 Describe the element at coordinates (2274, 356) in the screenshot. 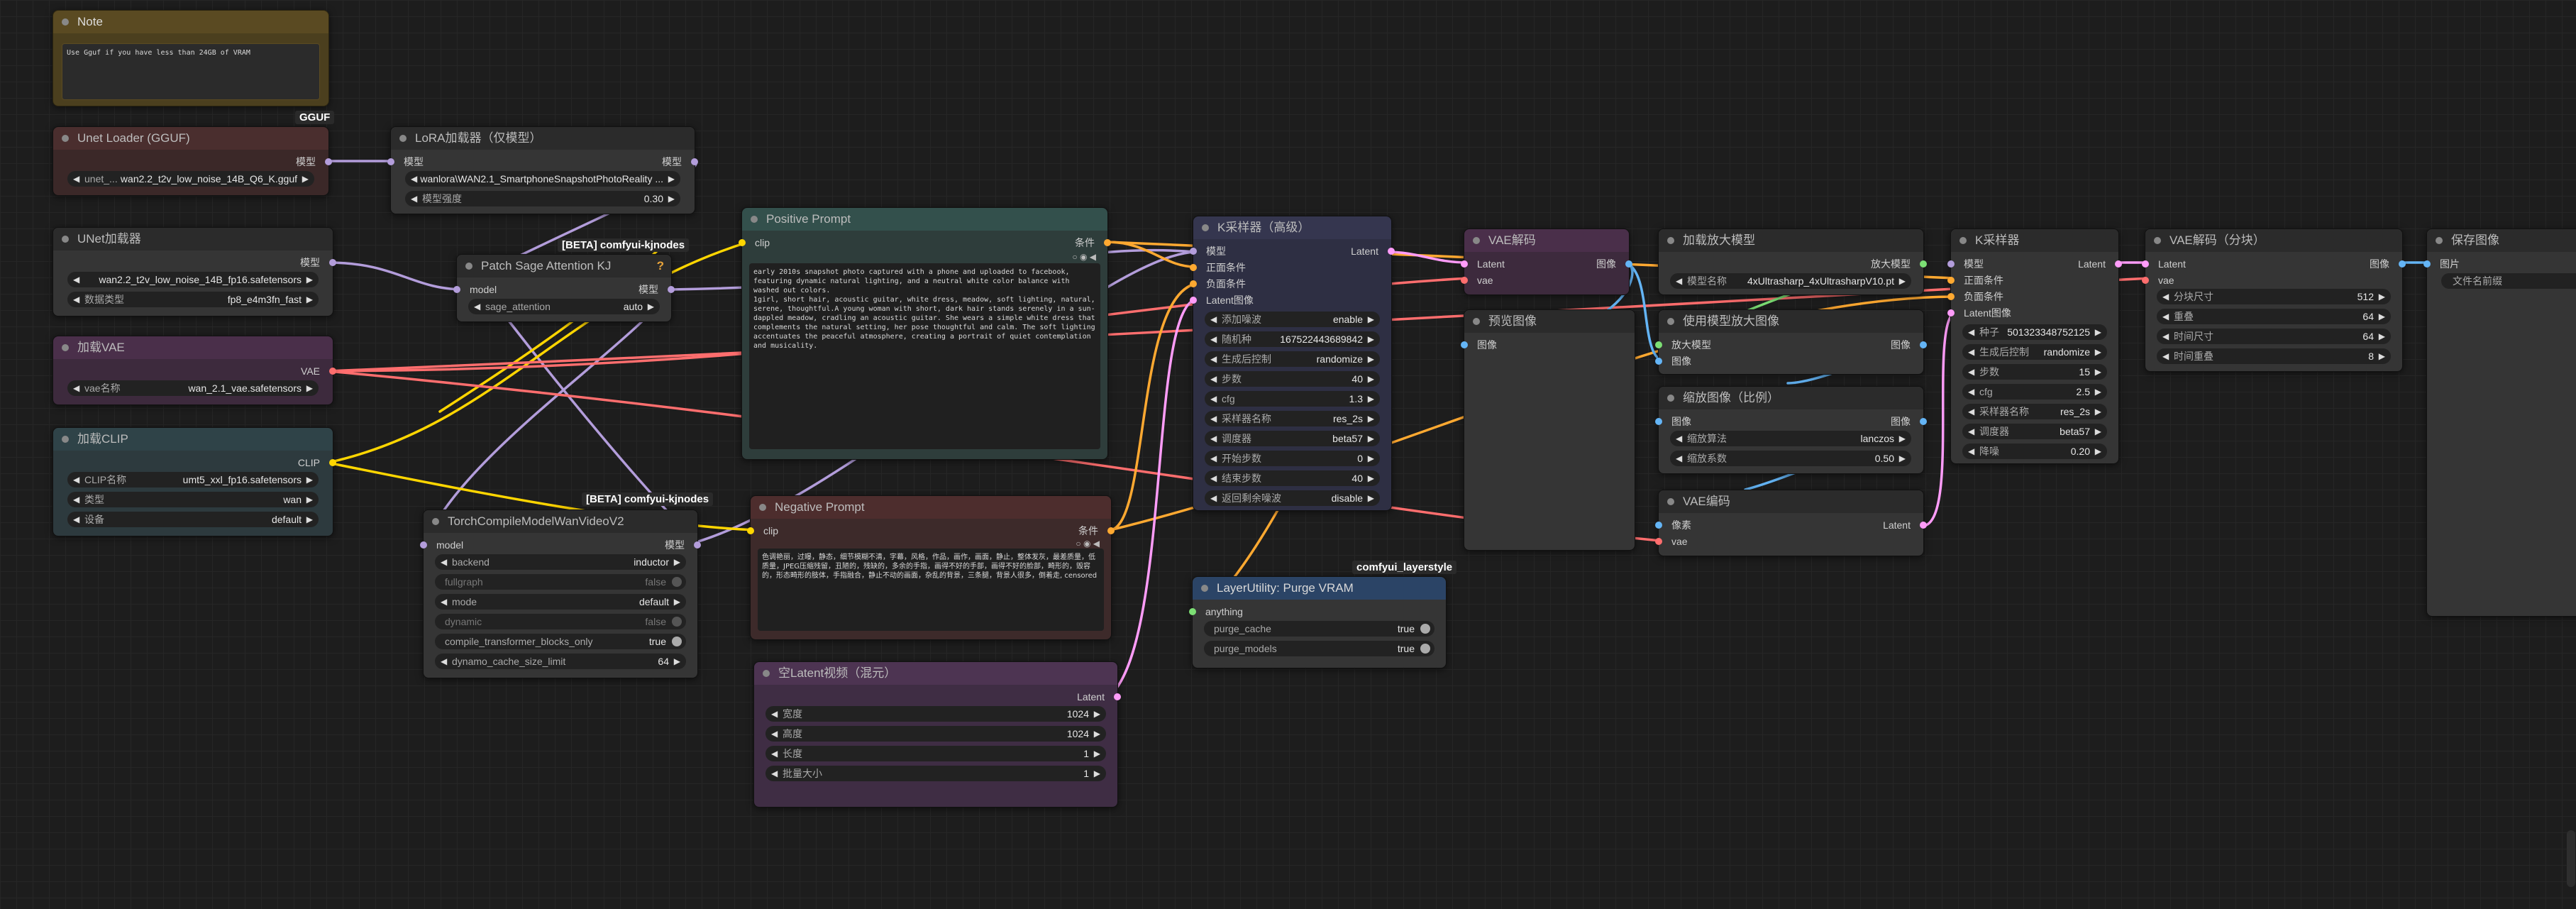

I see `widget-row: ◀ 时间重叠 8 ▶` at that location.